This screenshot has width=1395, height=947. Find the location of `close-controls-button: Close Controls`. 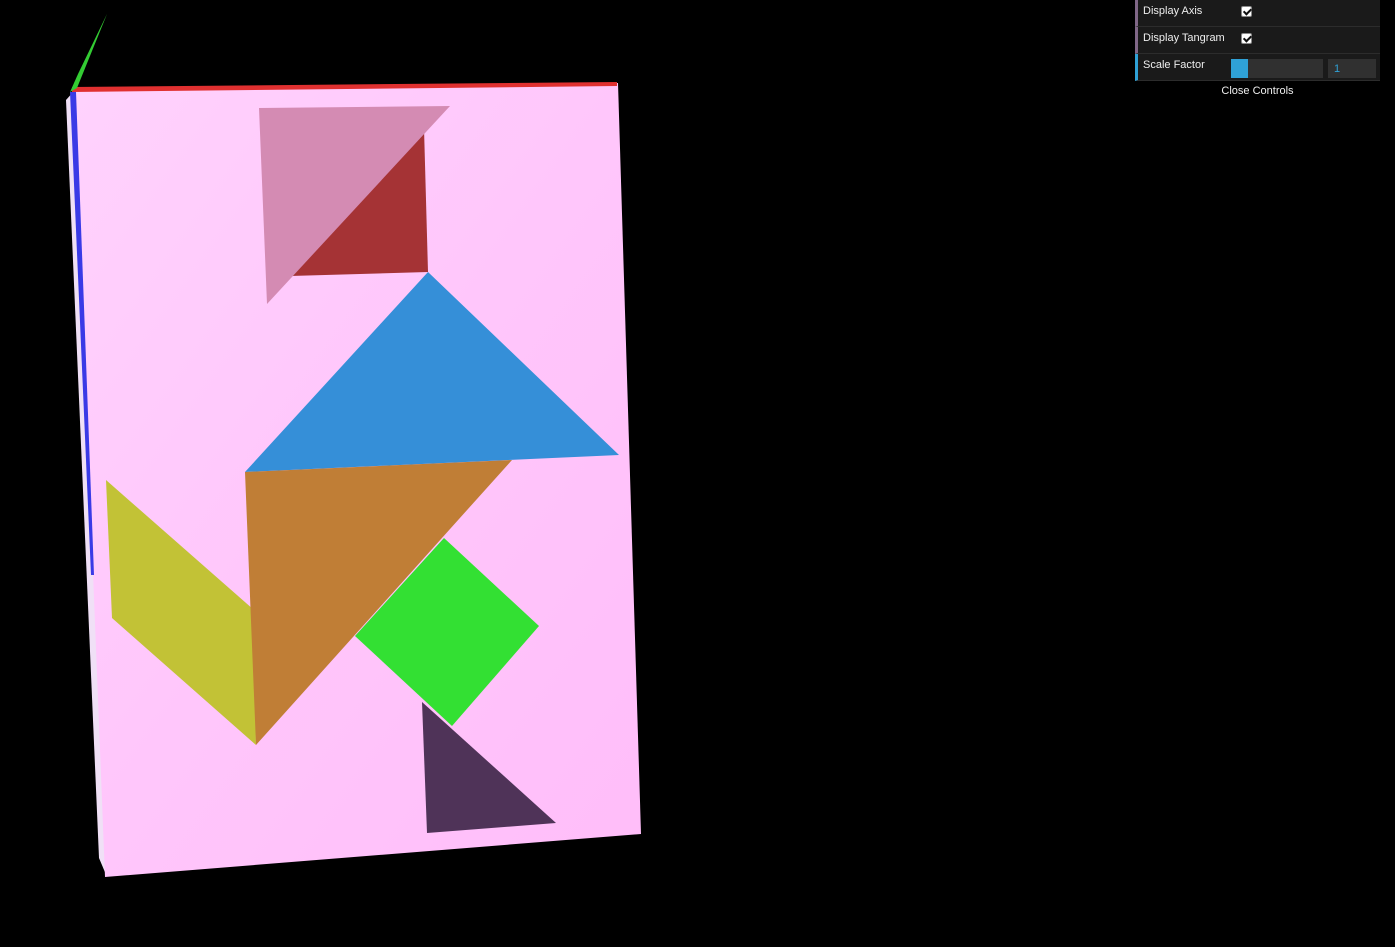

close-controls-button: Close Controls is located at coordinates (1257, 91).